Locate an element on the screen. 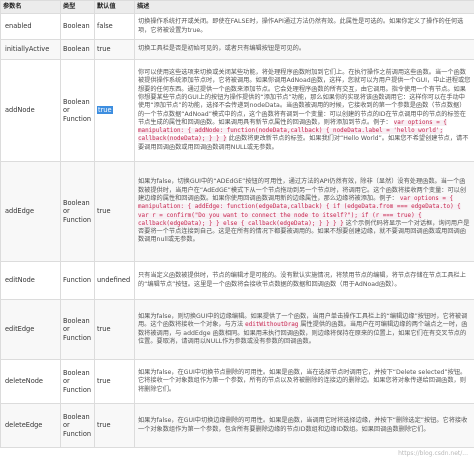  header-type: 类型 is located at coordinates (77, 7).